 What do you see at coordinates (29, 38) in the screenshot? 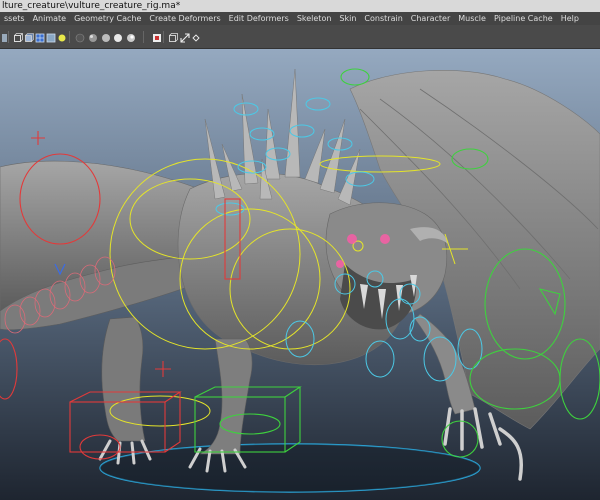
I see `shaded-cube-icon` at bounding box center [29, 38].